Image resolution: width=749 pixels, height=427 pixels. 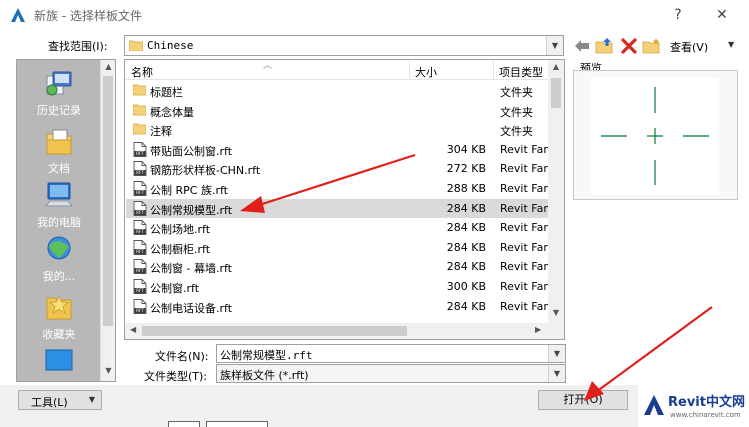 What do you see at coordinates (337, 110) in the screenshot?
I see `folder-row: 概念体量 文件夹` at bounding box center [337, 110].